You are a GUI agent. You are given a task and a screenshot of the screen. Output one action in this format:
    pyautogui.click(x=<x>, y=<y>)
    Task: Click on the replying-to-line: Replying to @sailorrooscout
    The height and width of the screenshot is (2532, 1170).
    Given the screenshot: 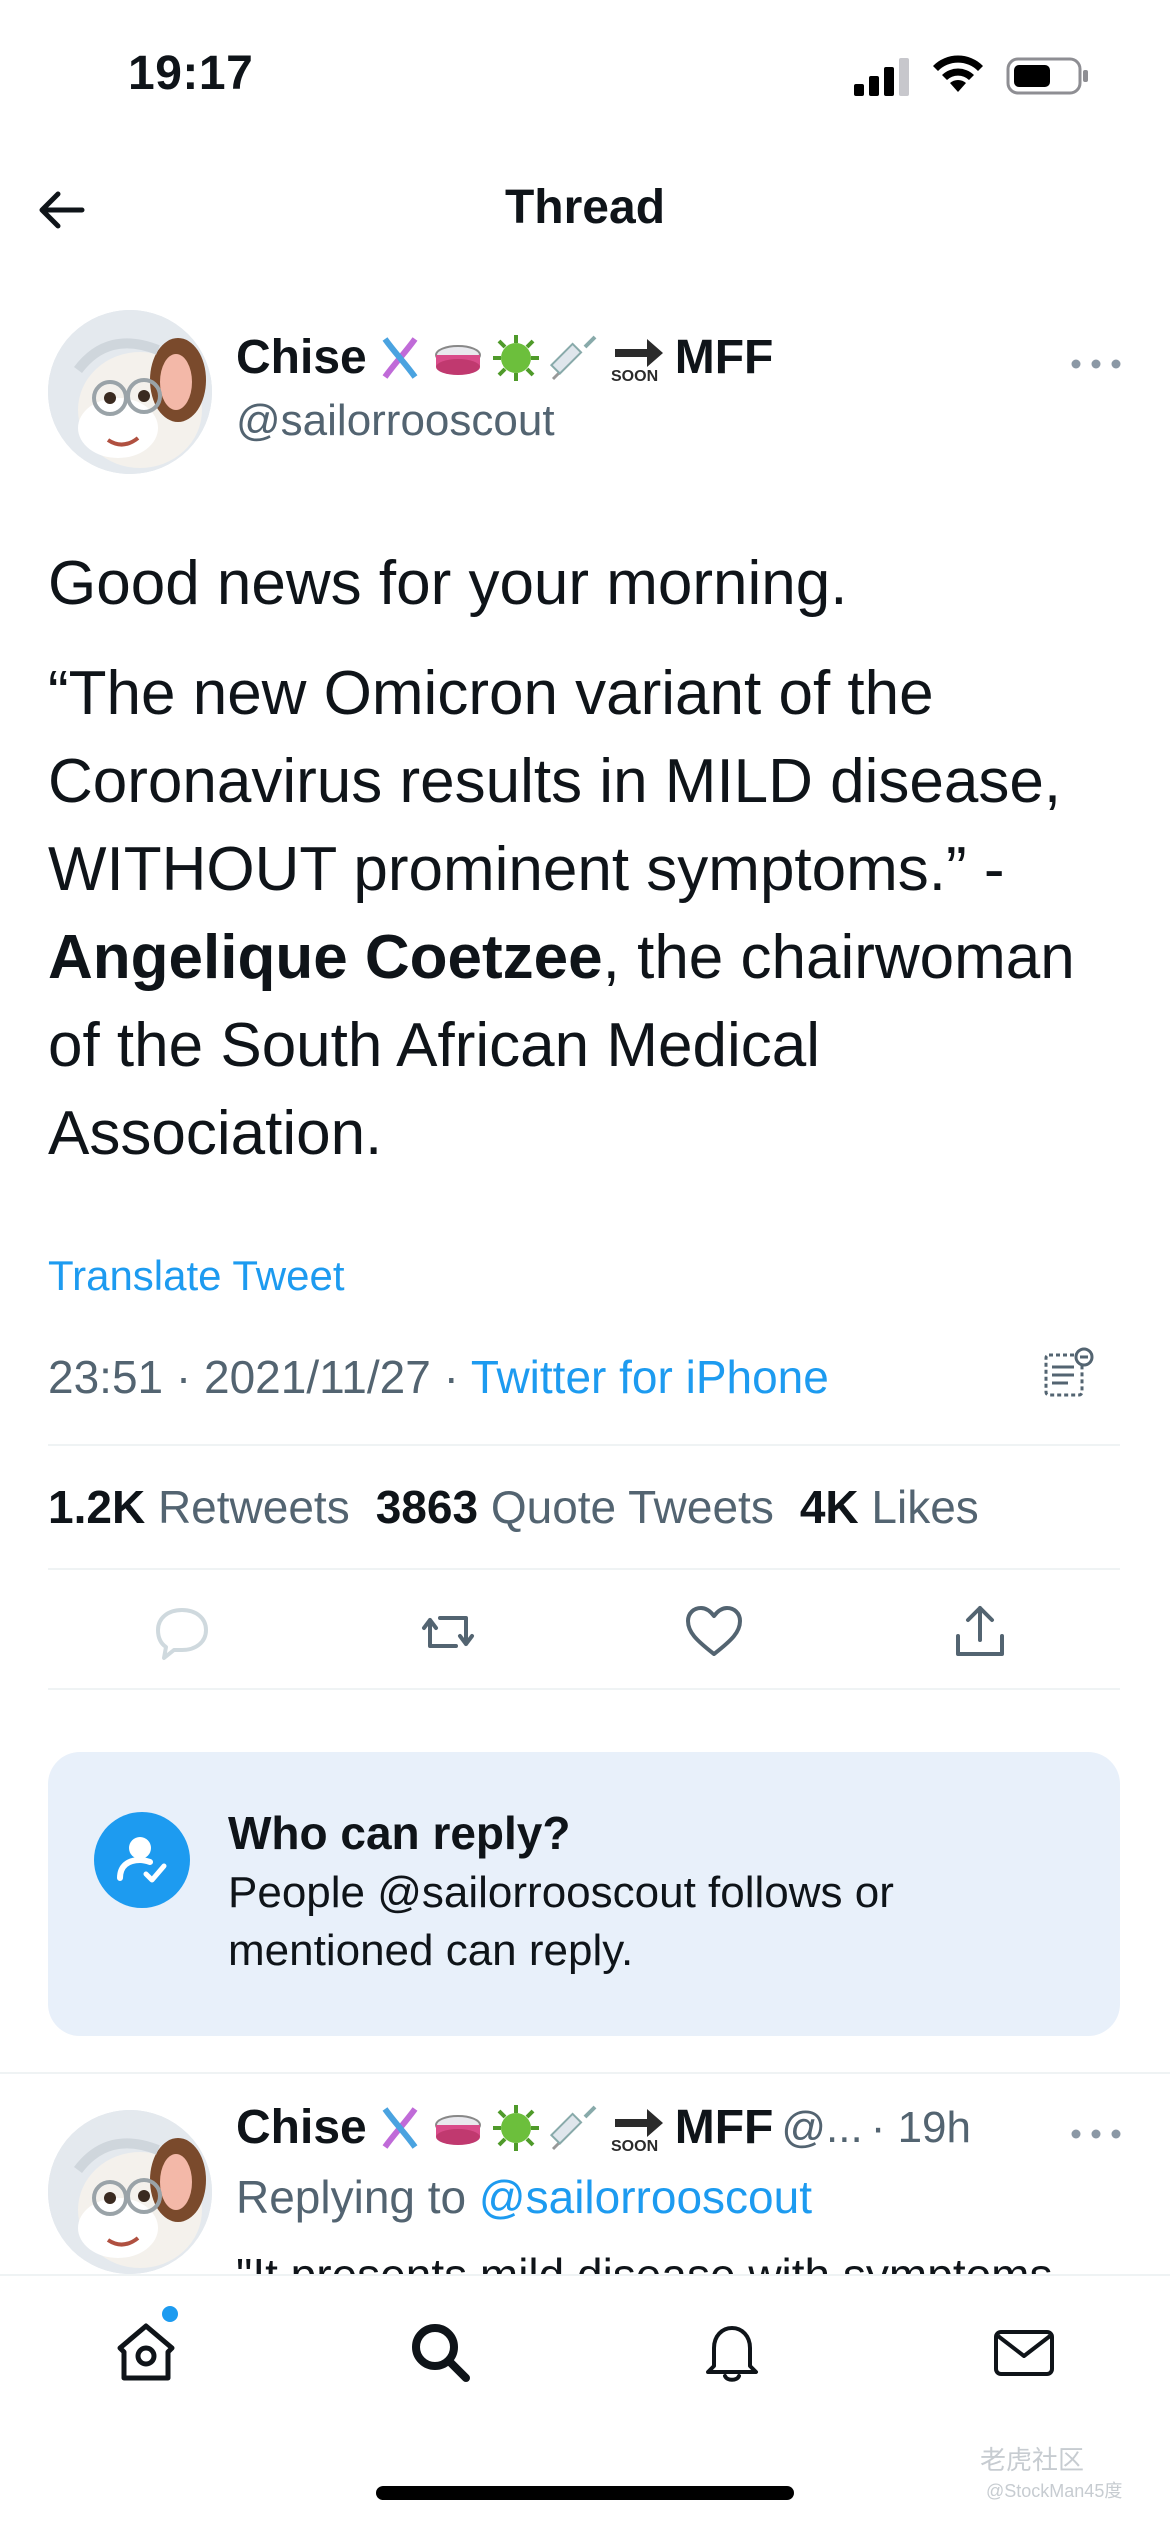 What is the action you would take?
    pyautogui.click(x=524, y=2197)
    